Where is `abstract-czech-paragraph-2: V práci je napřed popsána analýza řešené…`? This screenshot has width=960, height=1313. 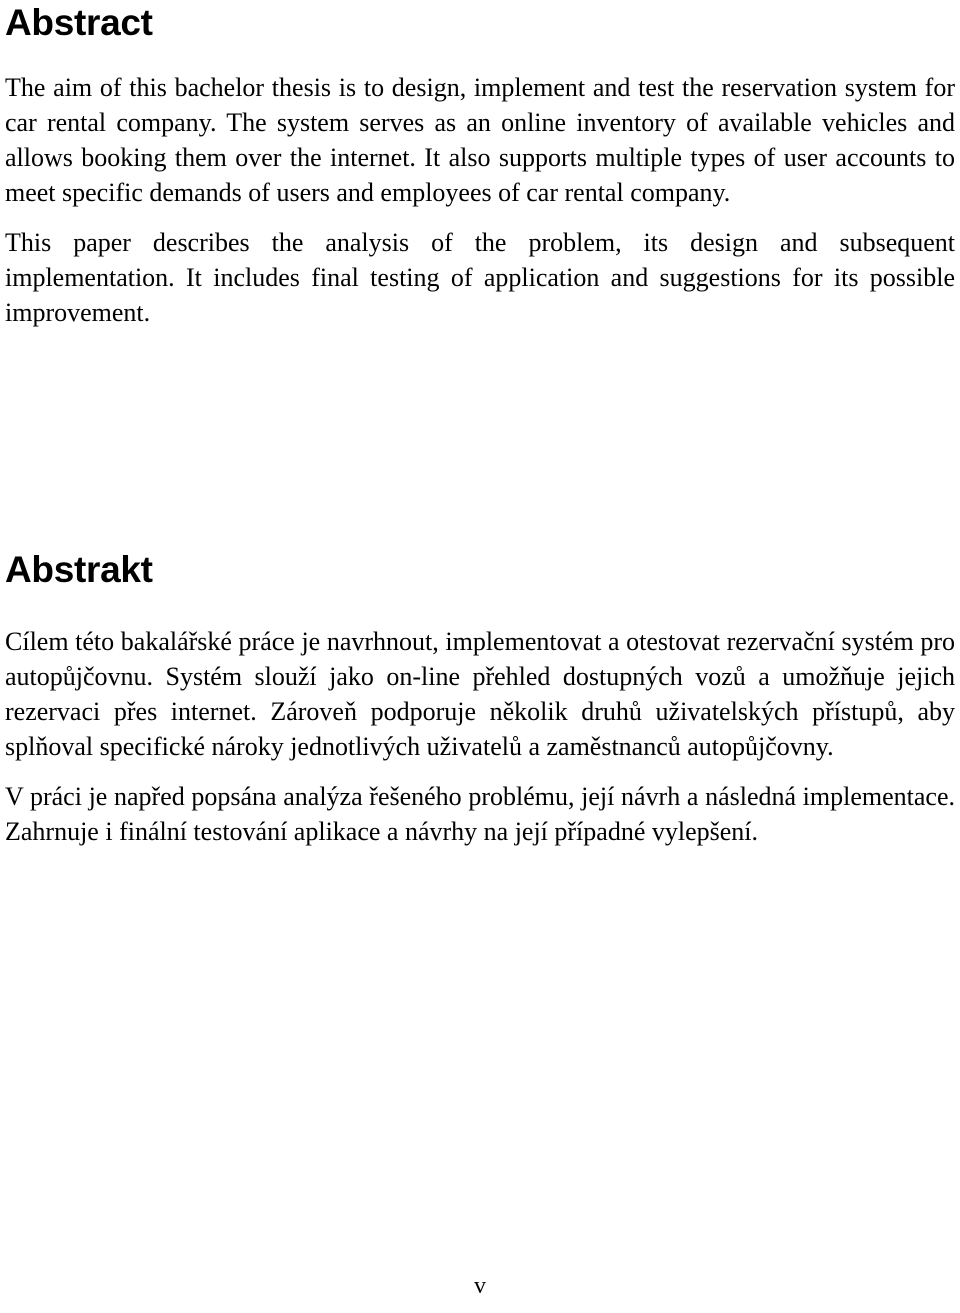
abstract-czech-paragraph-2: V práci je napřed popsána analýza řešené… is located at coordinates (480, 814).